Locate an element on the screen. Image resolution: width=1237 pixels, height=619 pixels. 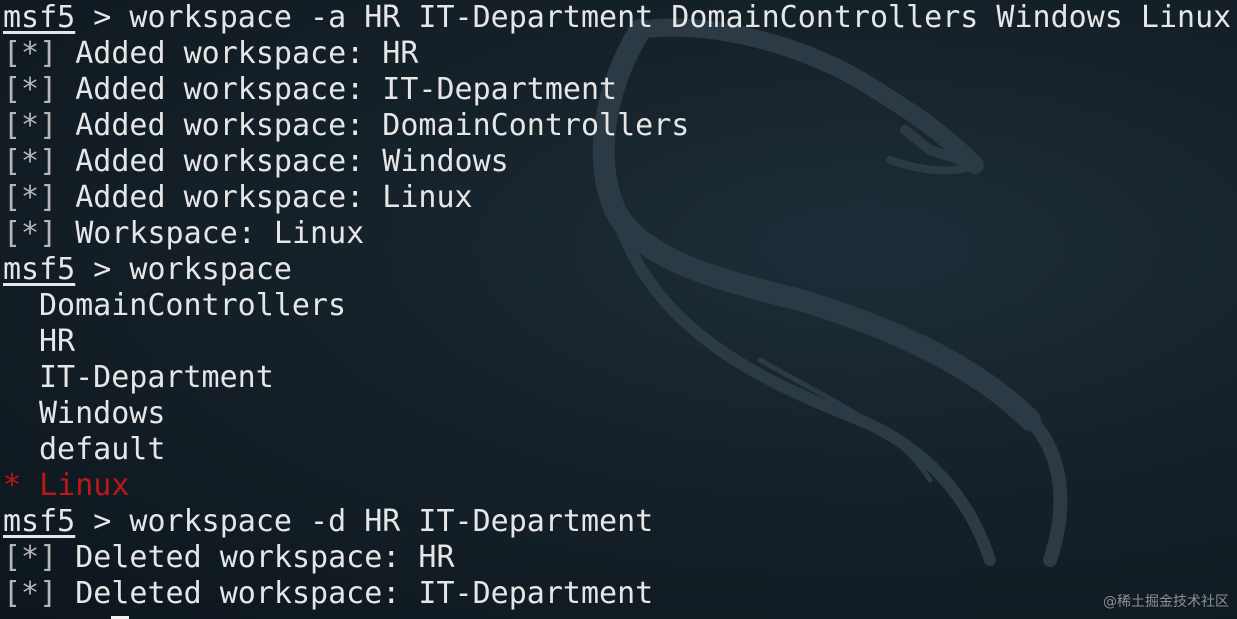
workspace-list-item: default is located at coordinates (102, 449).